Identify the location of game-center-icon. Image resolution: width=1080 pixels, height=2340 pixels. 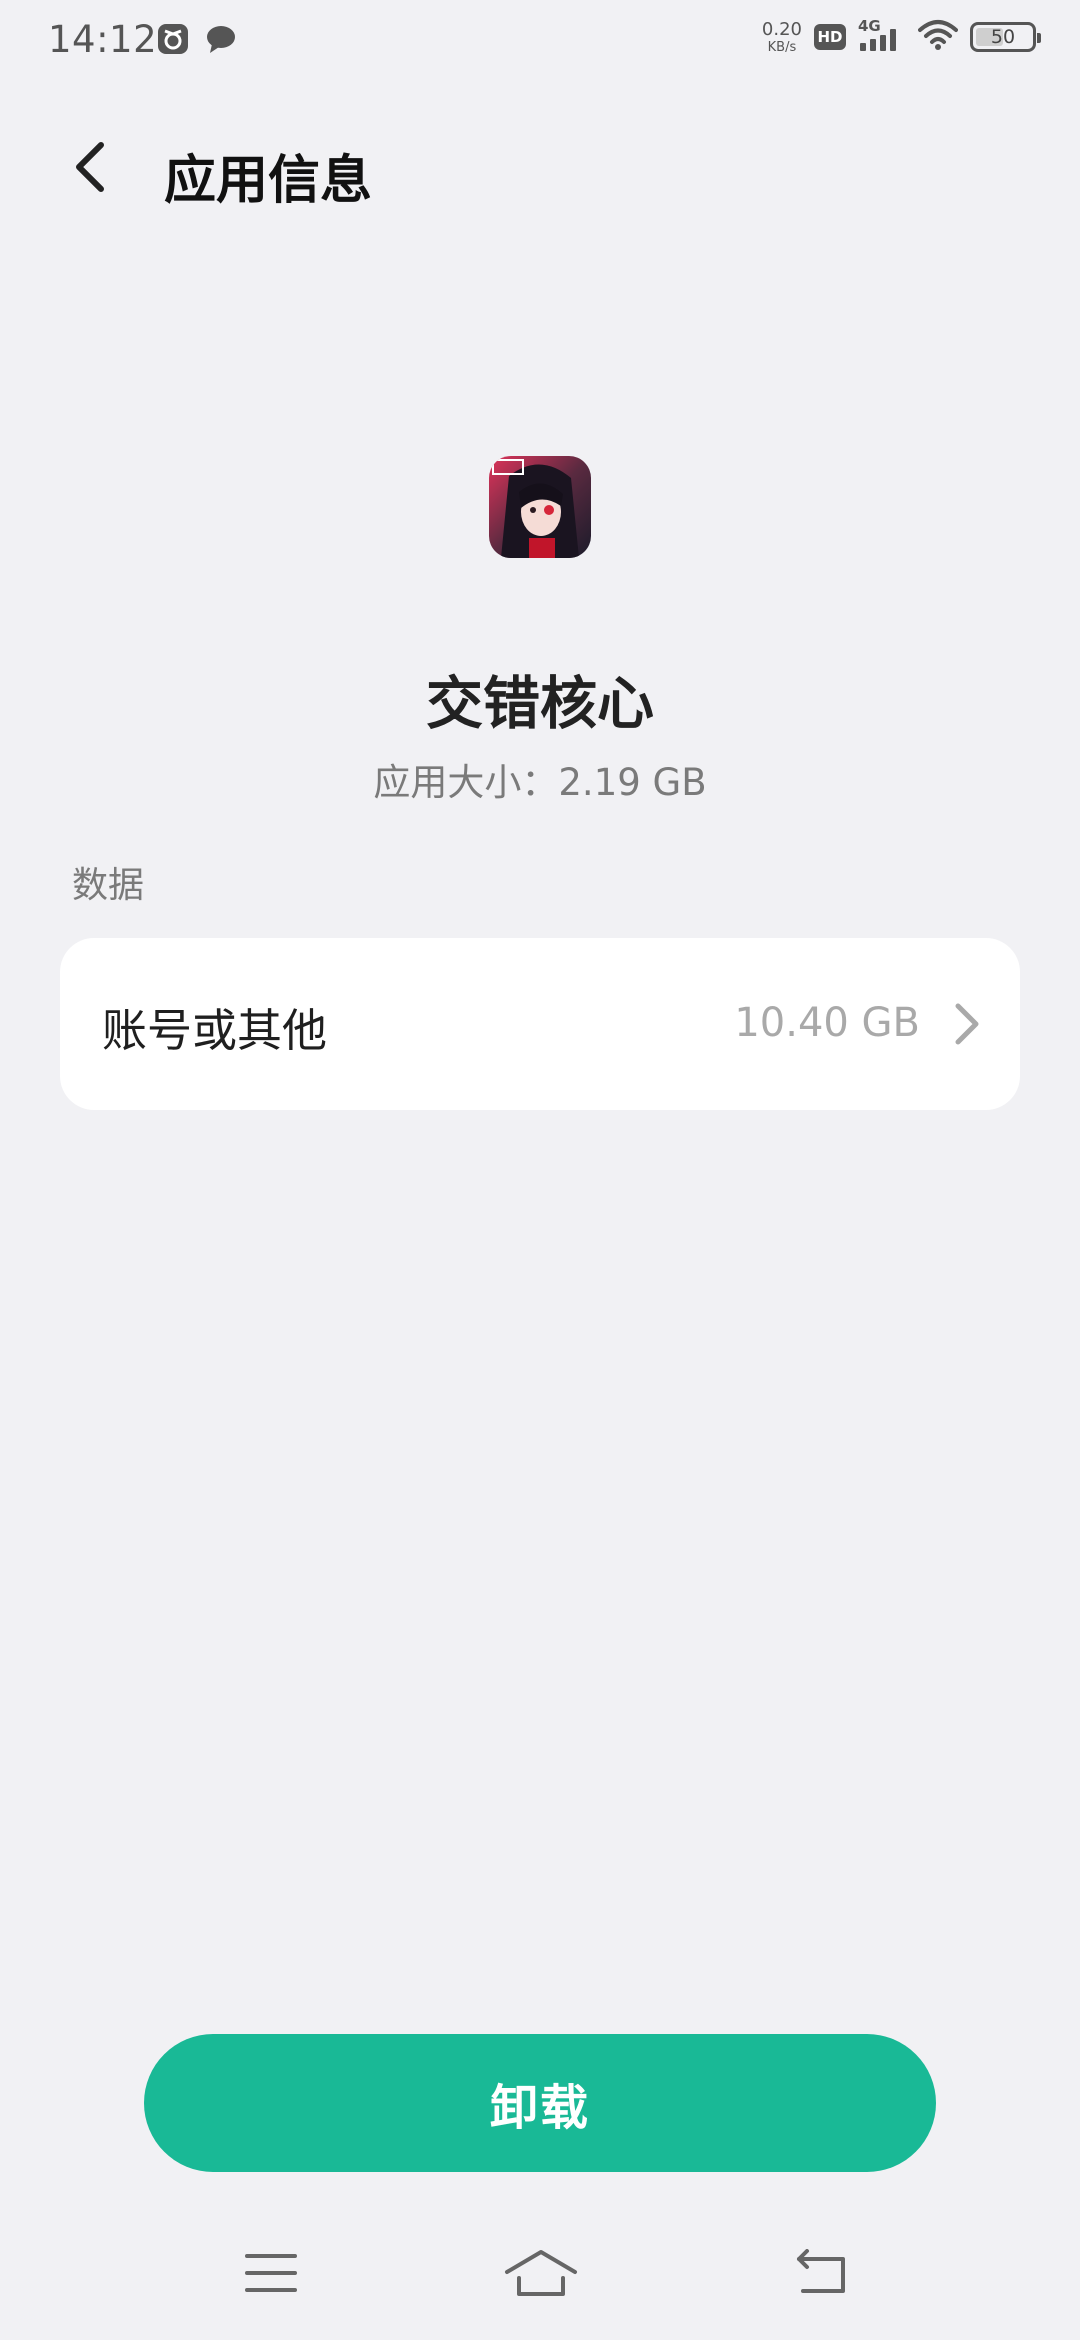
(173, 41).